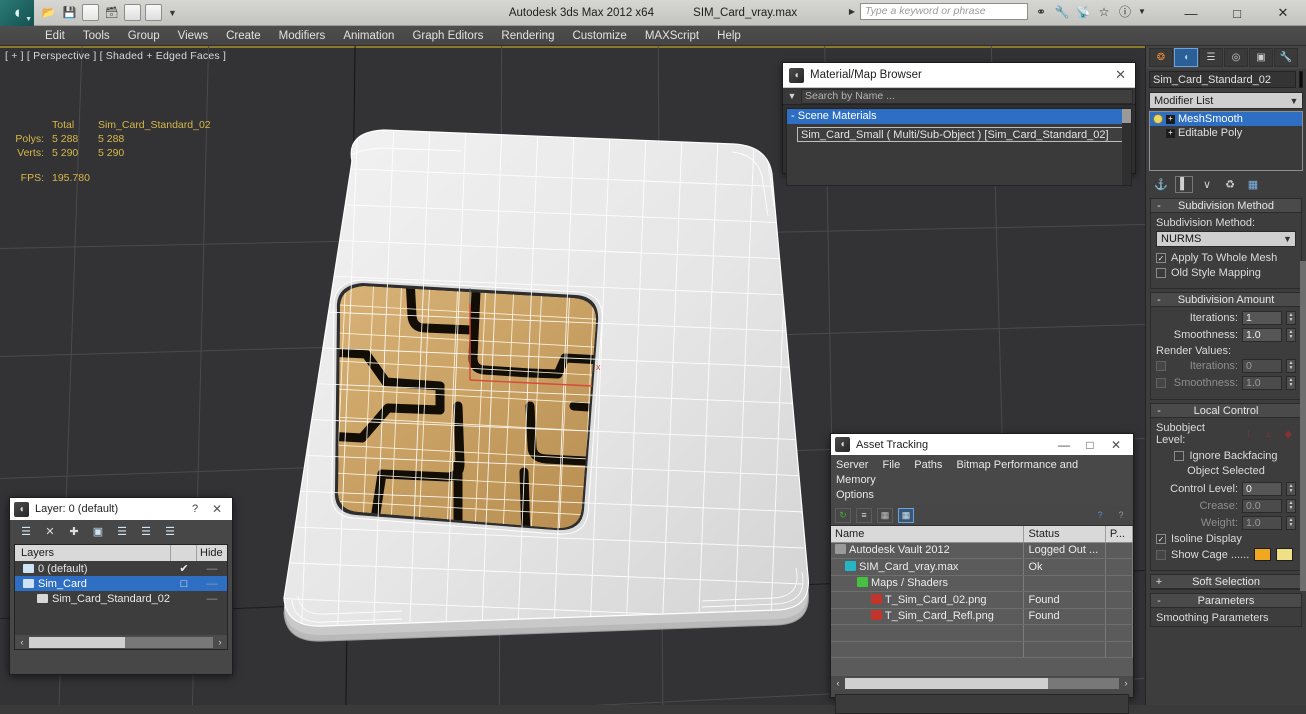  Describe the element at coordinates (944, 11) in the screenshot. I see `search-input: Type a keyword or phrase` at that location.